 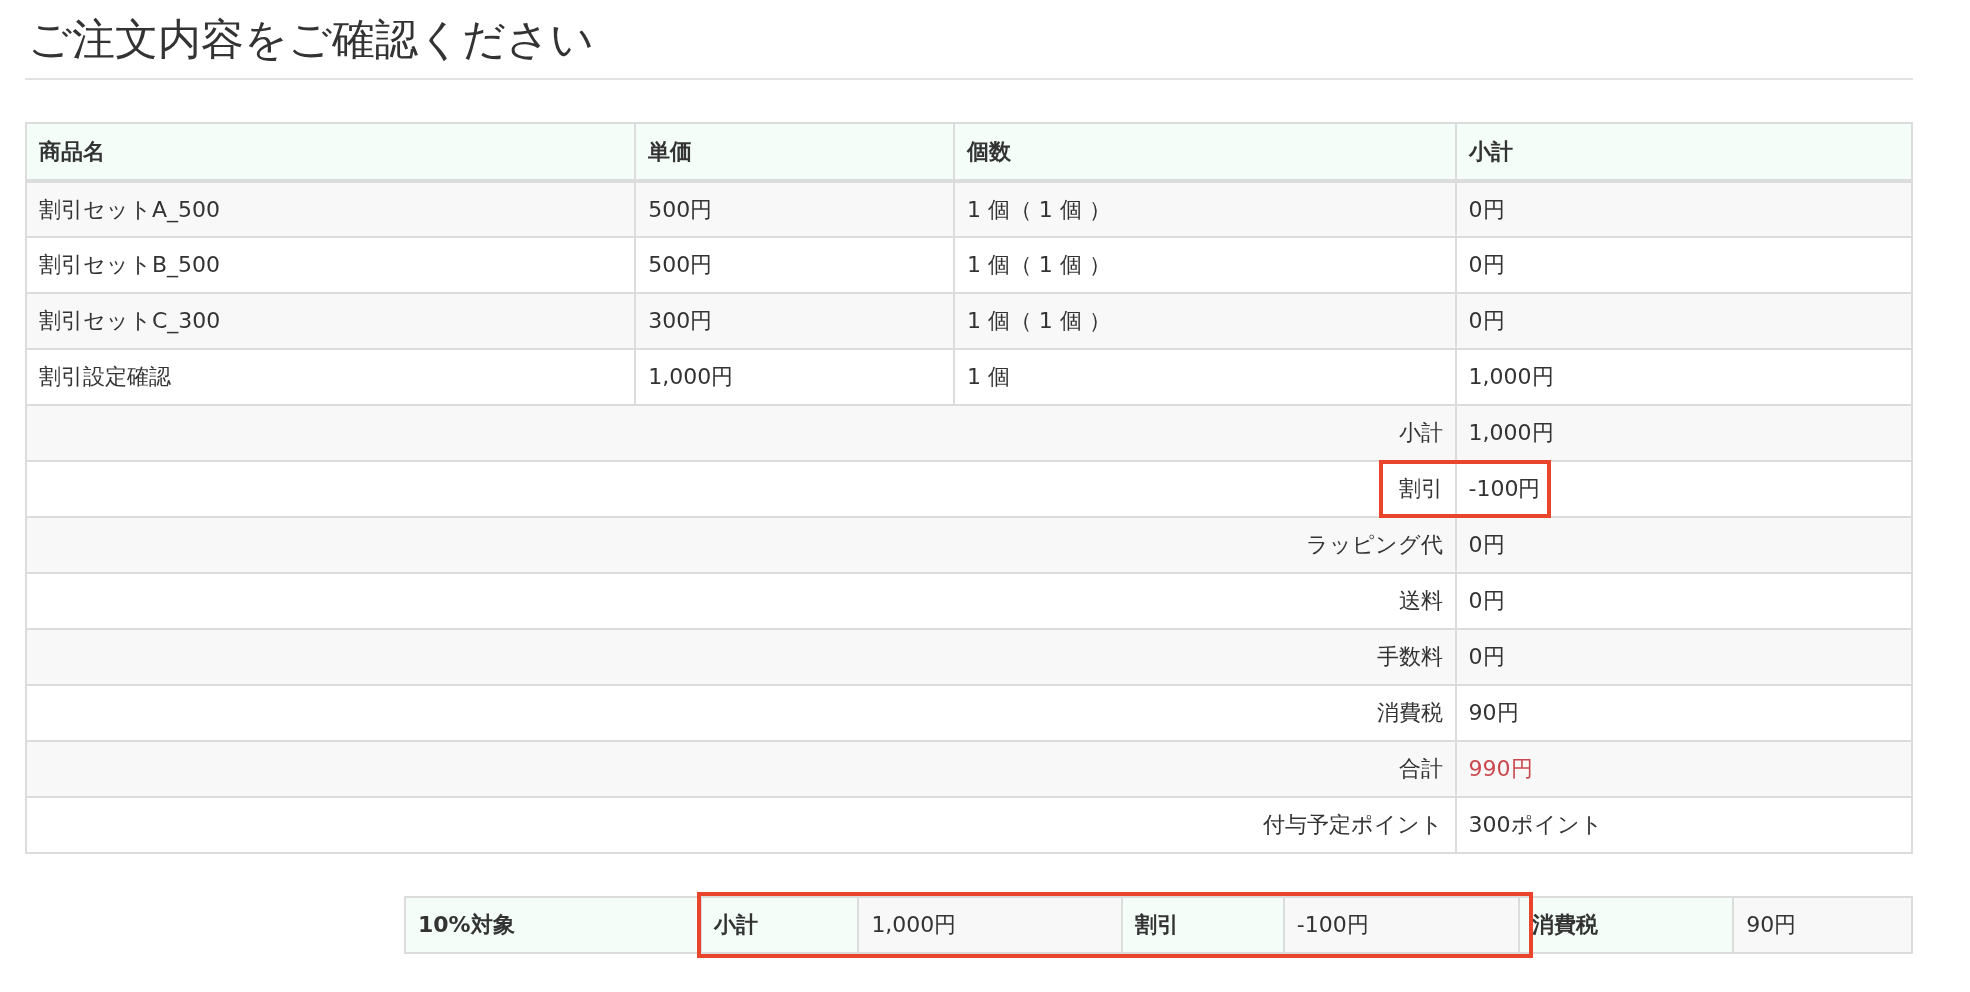 I want to click on table-cell: 割引セットC_300, so click(x=331, y=320).